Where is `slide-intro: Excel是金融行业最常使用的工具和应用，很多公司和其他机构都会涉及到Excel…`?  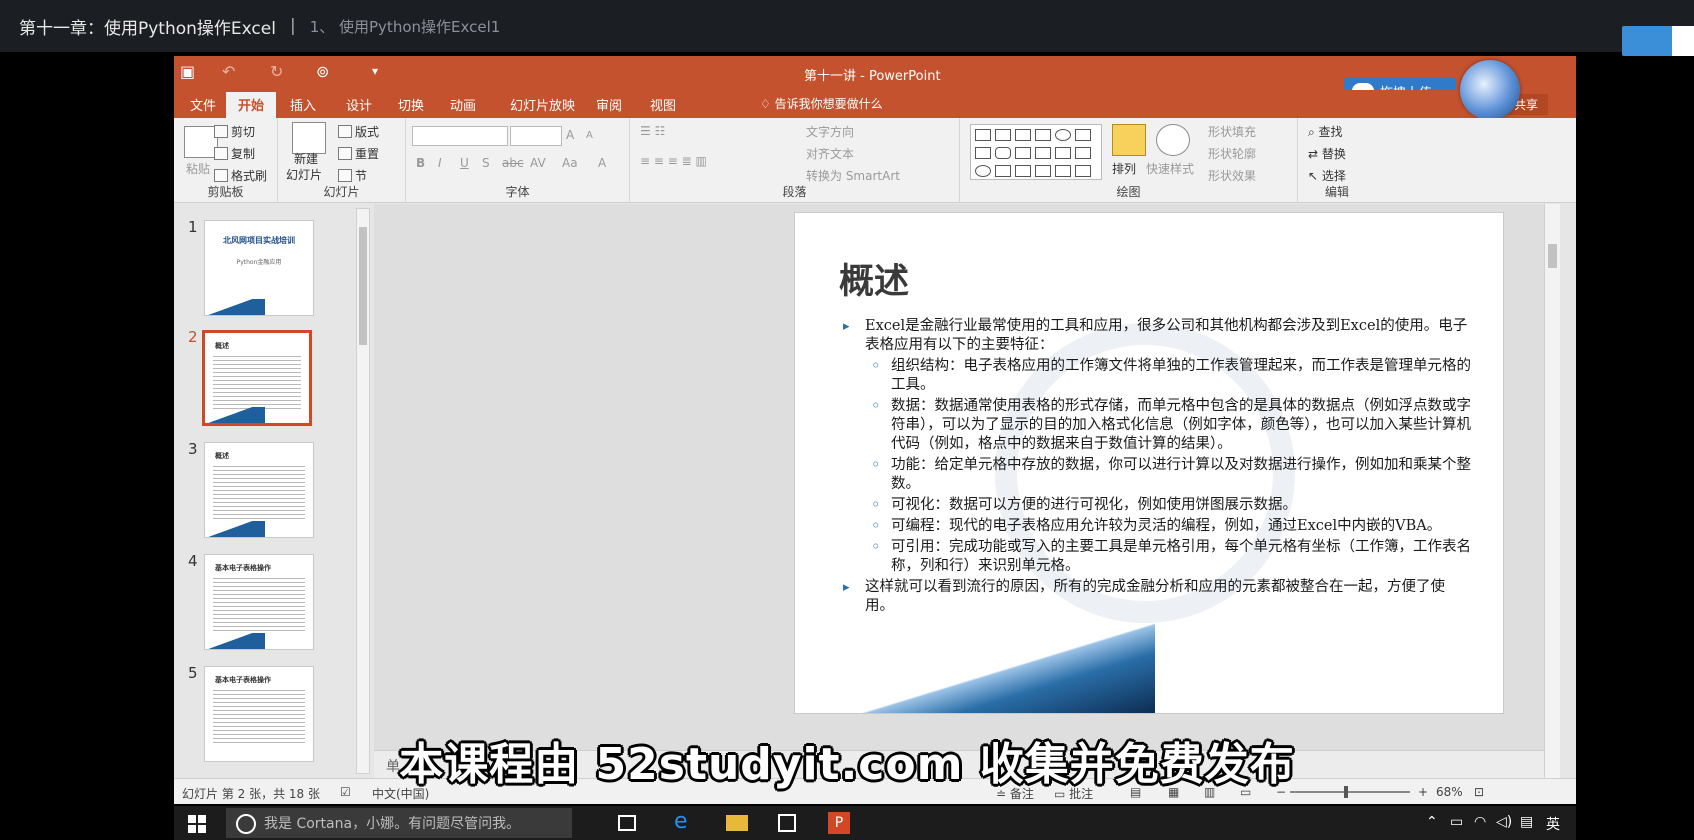 slide-intro: Excel是金融行业最常使用的工具和应用，很多公司和其他机构都会涉及到Excel… is located at coordinates (1158, 336).